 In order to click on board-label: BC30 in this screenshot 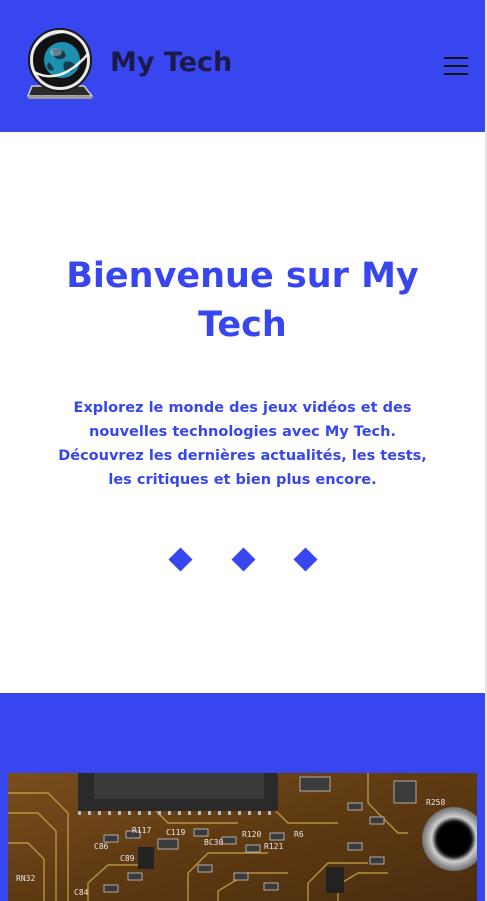, I will do `click(213, 842)`.